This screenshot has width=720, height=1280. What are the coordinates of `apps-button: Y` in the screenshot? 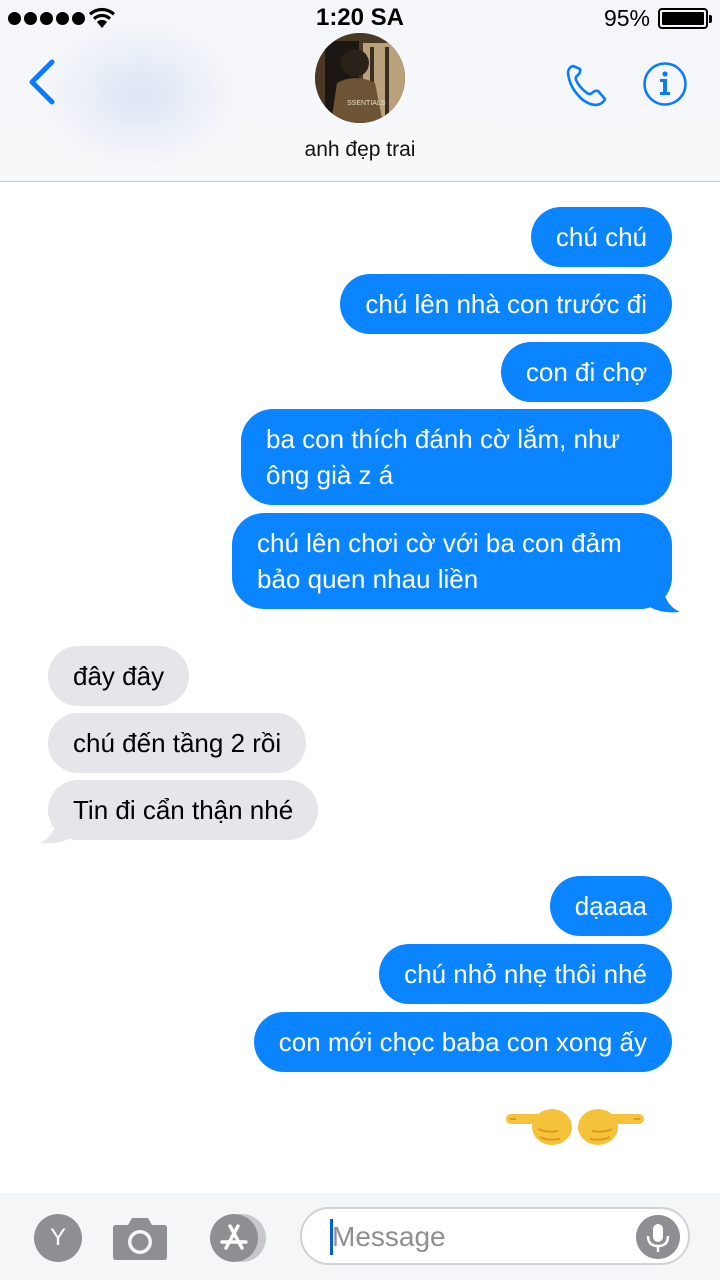 It's located at (58, 1238).